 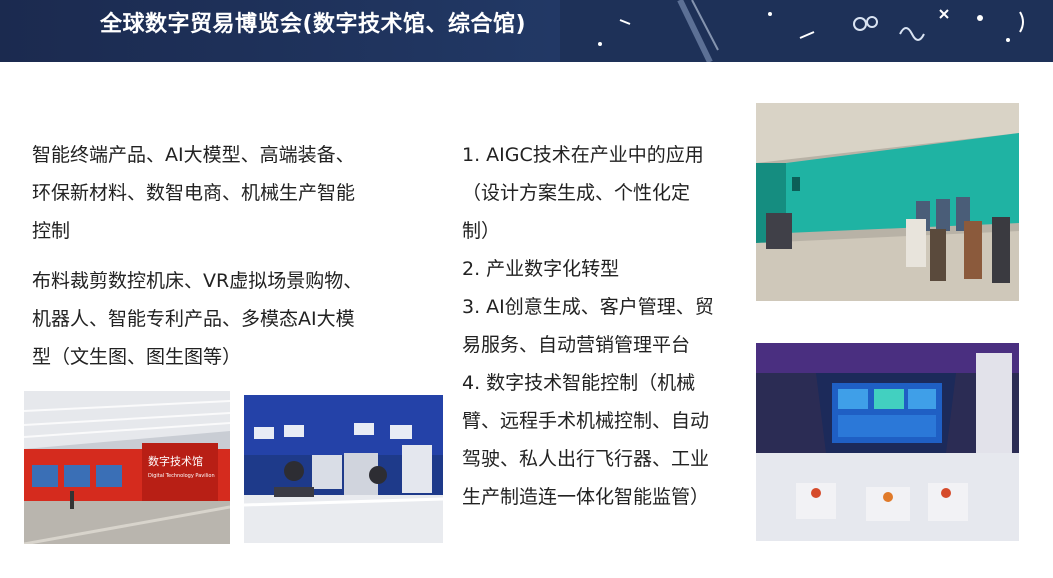 I want to click on left-line-4: 布料裁剪数控机床、VR虚拟场景购物、, so click(x=197, y=281).